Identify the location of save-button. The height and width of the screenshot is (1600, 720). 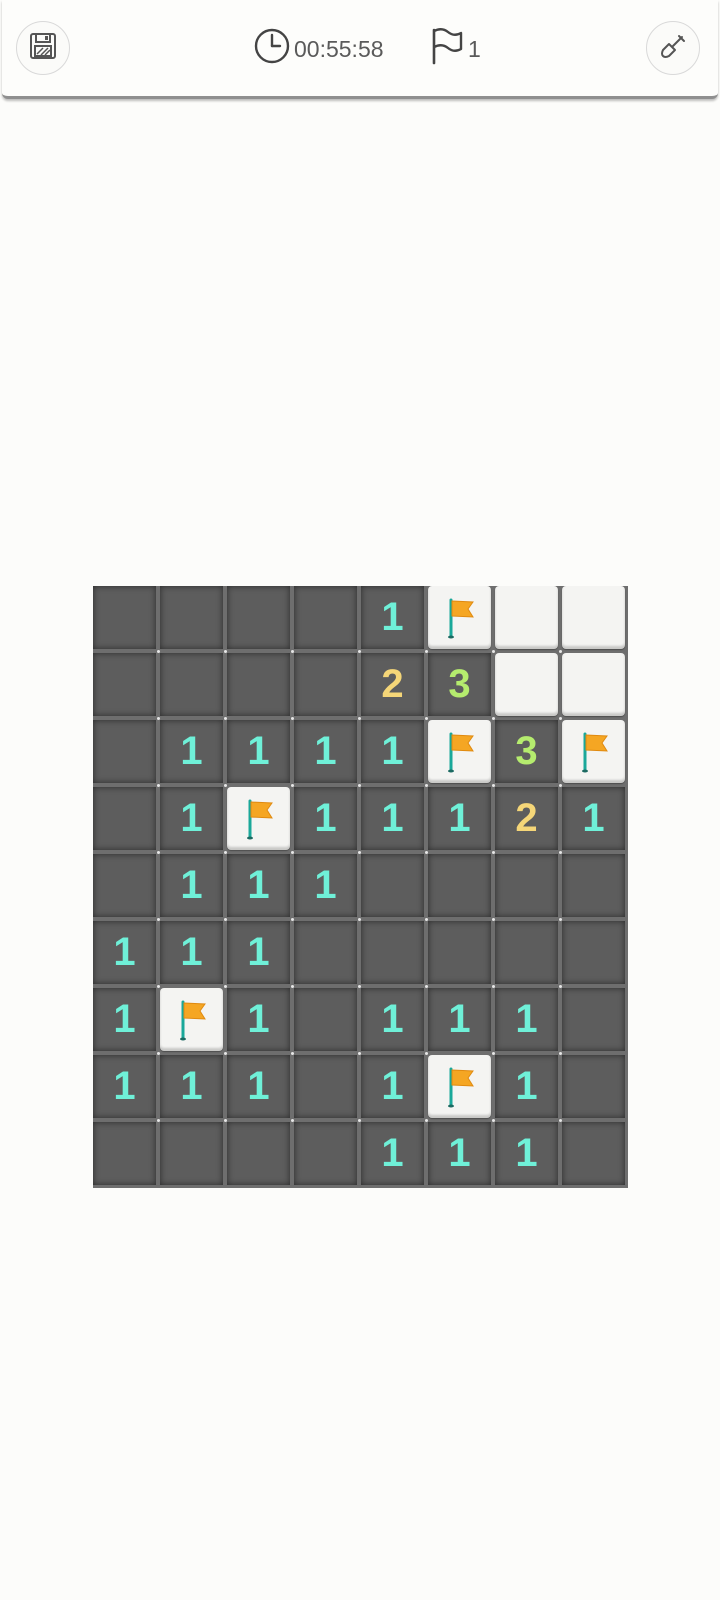
(43, 48).